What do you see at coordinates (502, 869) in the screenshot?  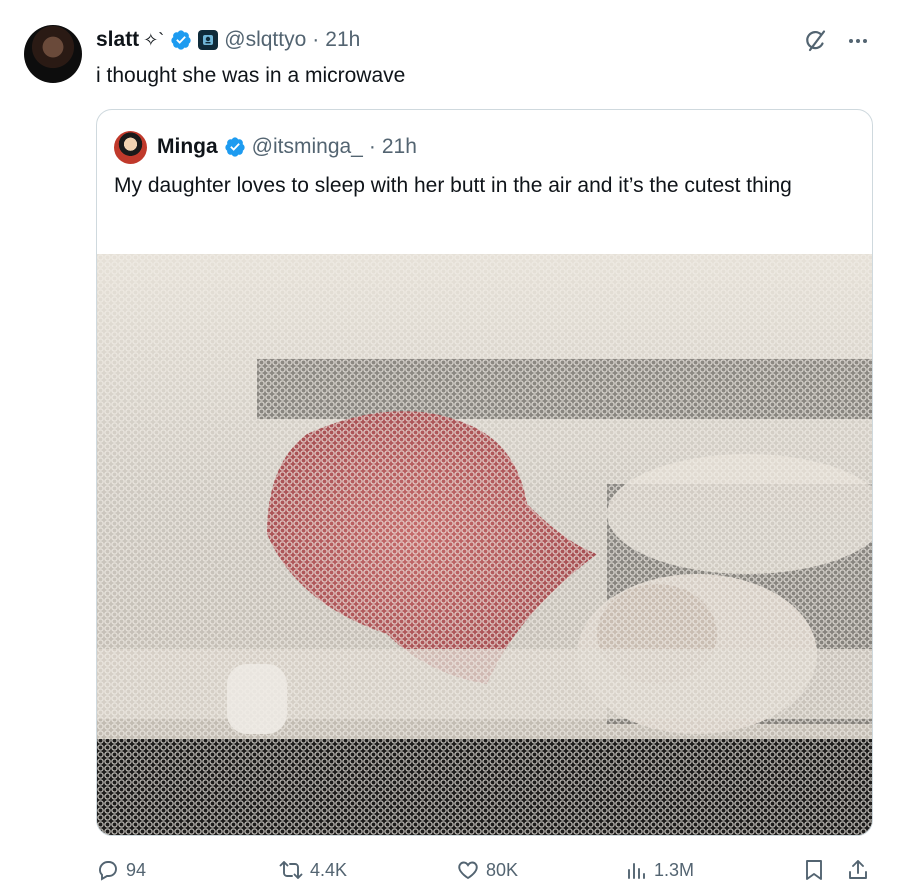 I see `like-count: 80K` at bounding box center [502, 869].